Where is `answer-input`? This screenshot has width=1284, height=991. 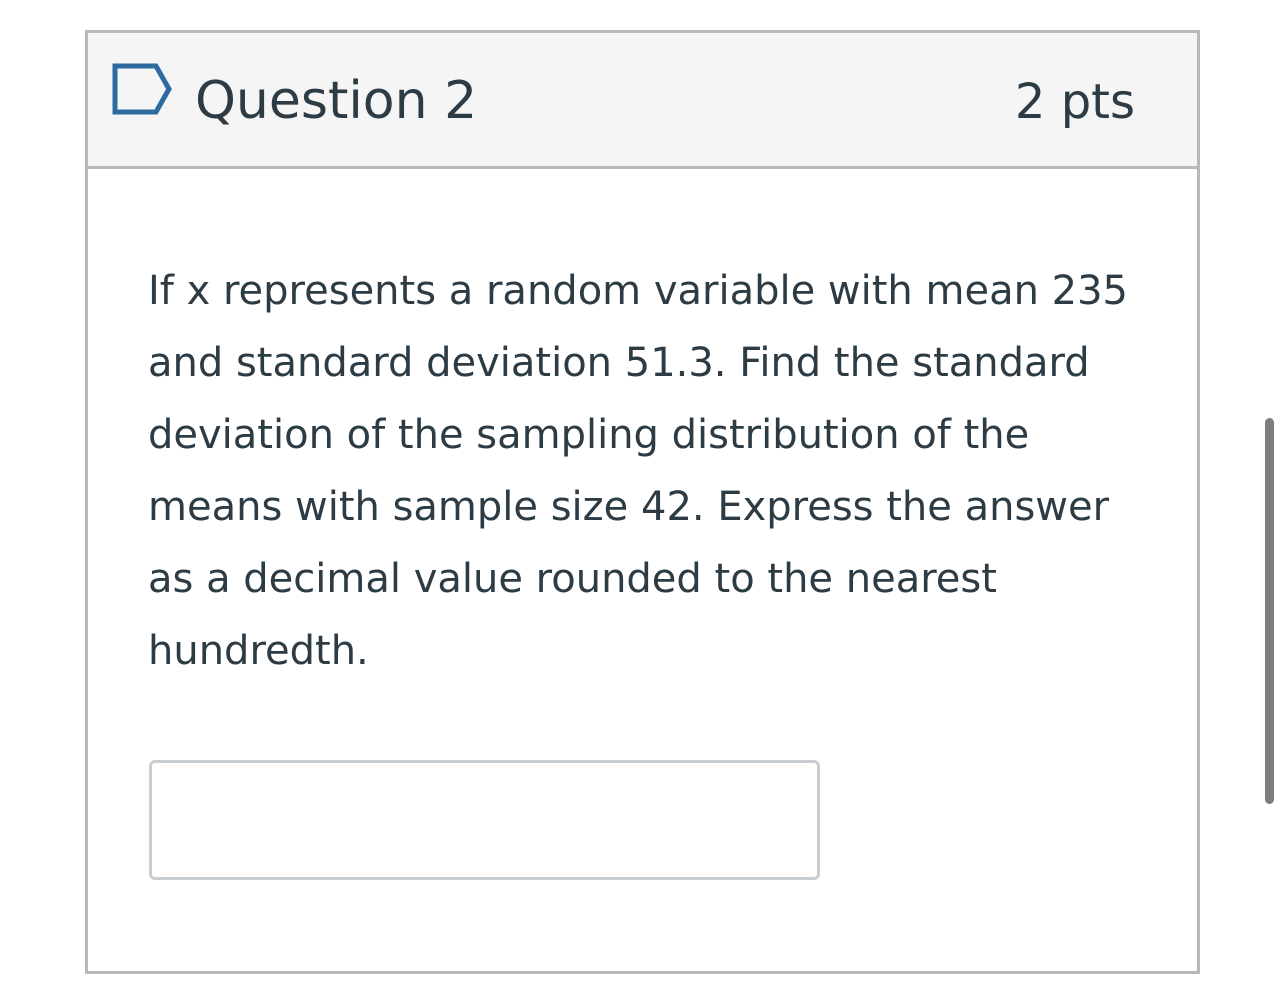 answer-input is located at coordinates (484, 820).